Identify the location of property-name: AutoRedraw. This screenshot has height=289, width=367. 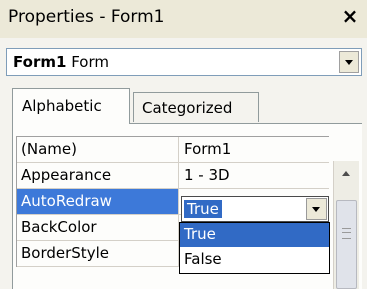
(98, 201).